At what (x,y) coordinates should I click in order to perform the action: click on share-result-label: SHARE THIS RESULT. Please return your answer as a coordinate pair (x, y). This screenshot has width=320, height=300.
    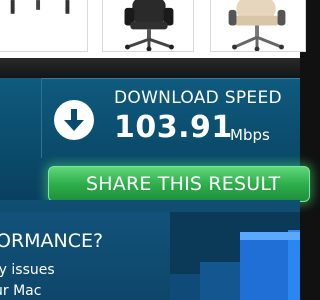
    Looking at the image, I should click on (183, 184).